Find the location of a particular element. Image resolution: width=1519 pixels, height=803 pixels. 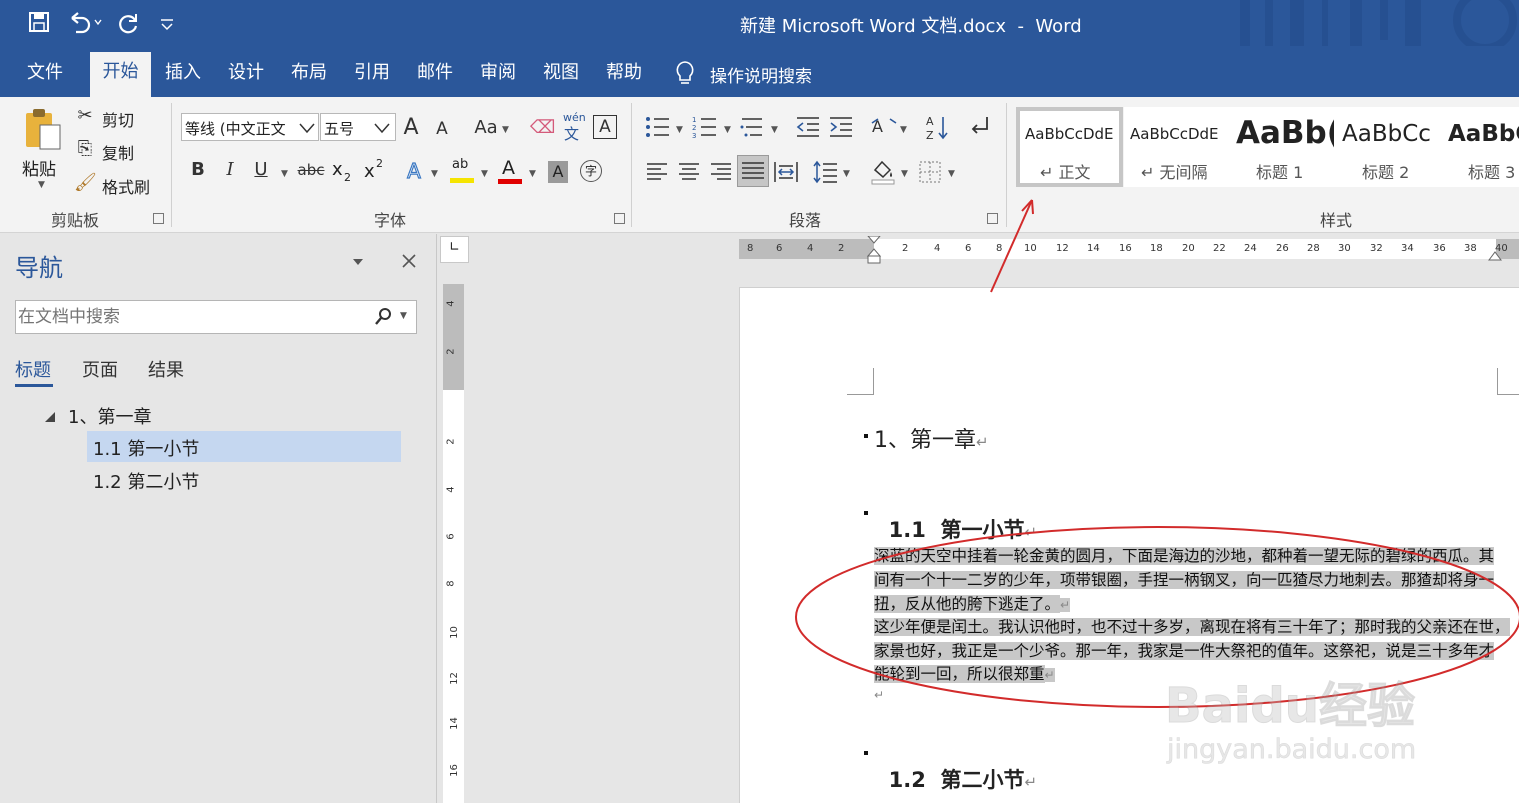

baidu-watermark: Baidu经验 jingyan.baidu.com is located at coordinates (1315, 721).